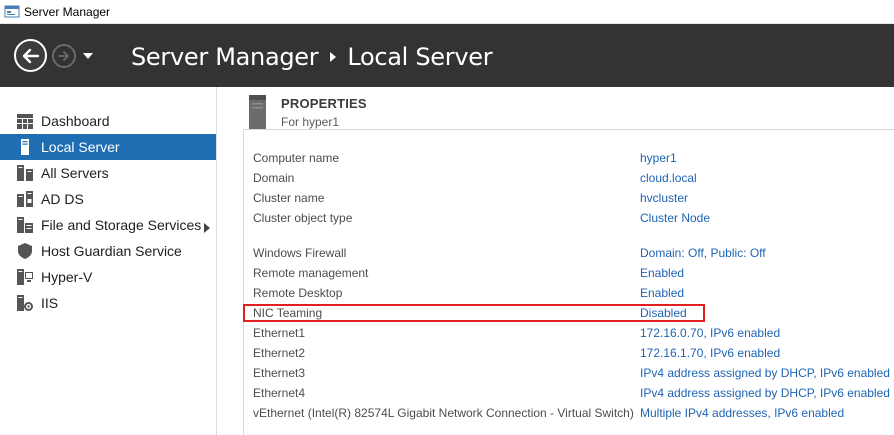  Describe the element at coordinates (703, 253) in the screenshot. I see `property-value-link: Domain: Off, Public: Off` at that location.